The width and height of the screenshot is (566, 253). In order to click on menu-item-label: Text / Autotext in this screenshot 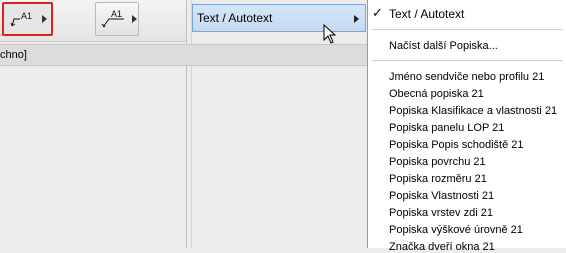, I will do `click(235, 18)`.